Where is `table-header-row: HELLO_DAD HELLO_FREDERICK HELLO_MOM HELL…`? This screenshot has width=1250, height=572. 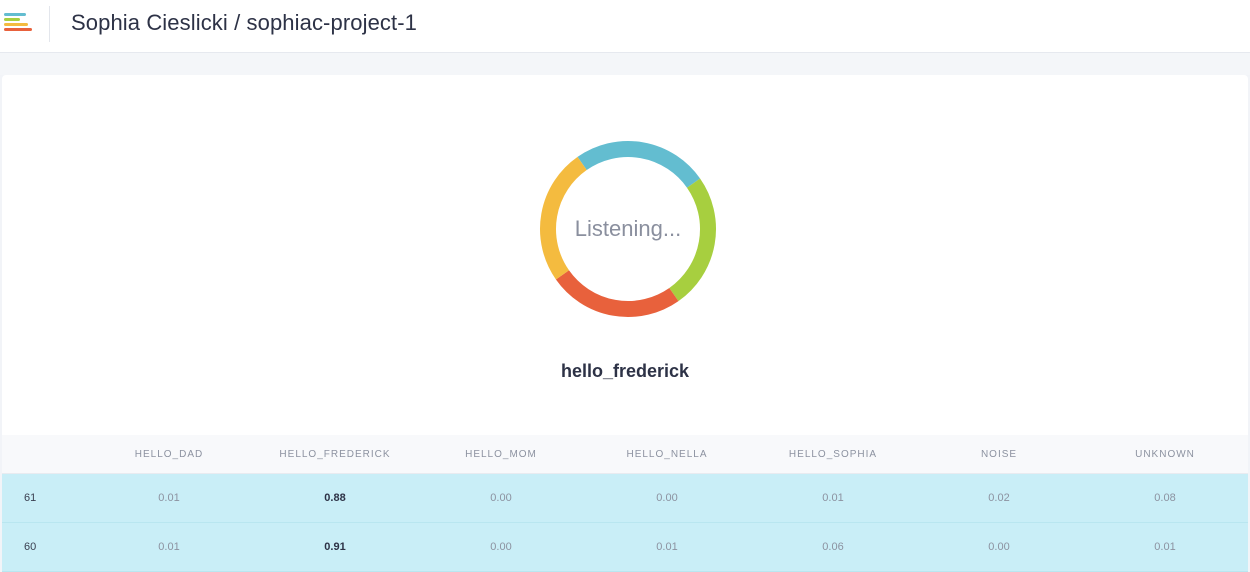 table-header-row: HELLO_DAD HELLO_FREDERICK HELLO_MOM HELL… is located at coordinates (625, 454).